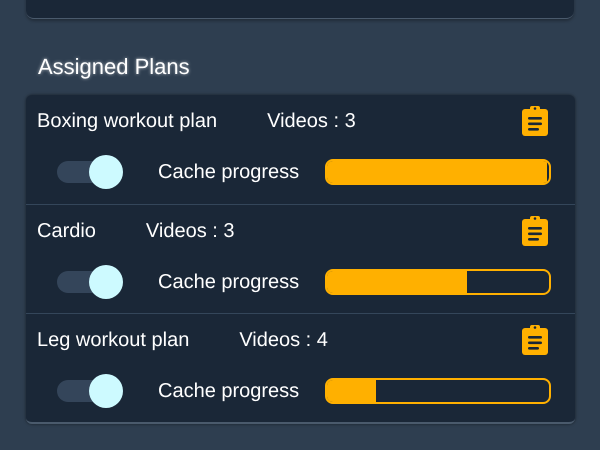 The height and width of the screenshot is (450, 600). I want to click on plan-name: Leg workout plan, so click(113, 340).